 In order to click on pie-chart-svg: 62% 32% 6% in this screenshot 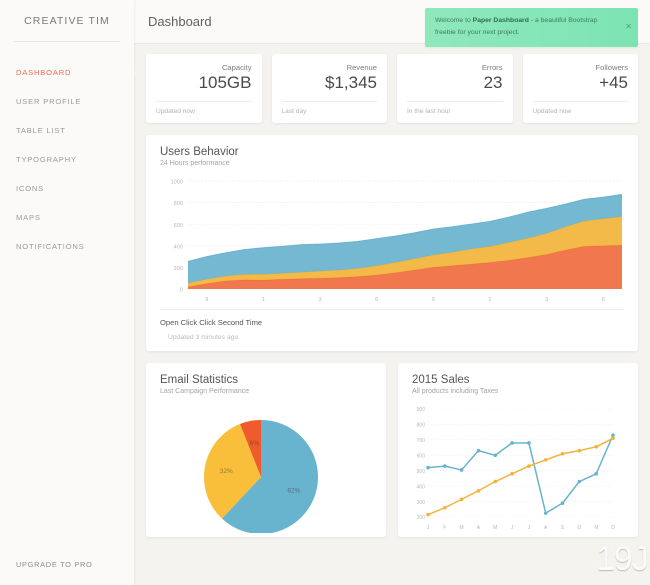, I will do `click(261, 476)`.